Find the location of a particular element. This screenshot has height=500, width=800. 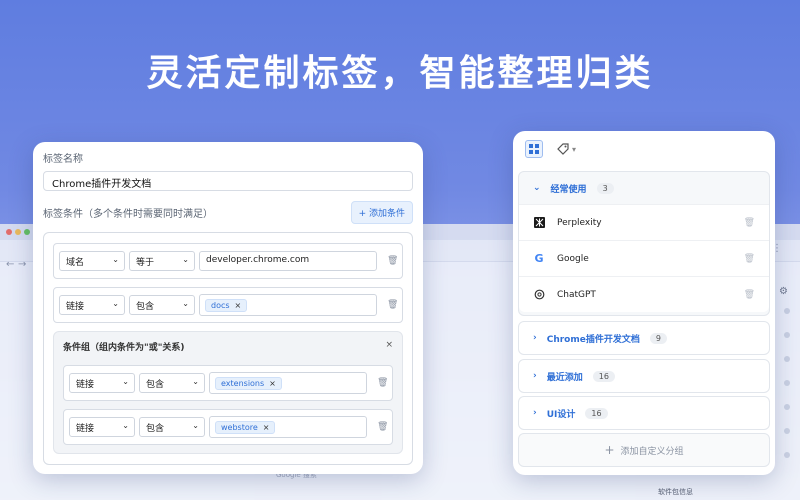

collapsed-group-card: › 最近添加 16 is located at coordinates (644, 376).